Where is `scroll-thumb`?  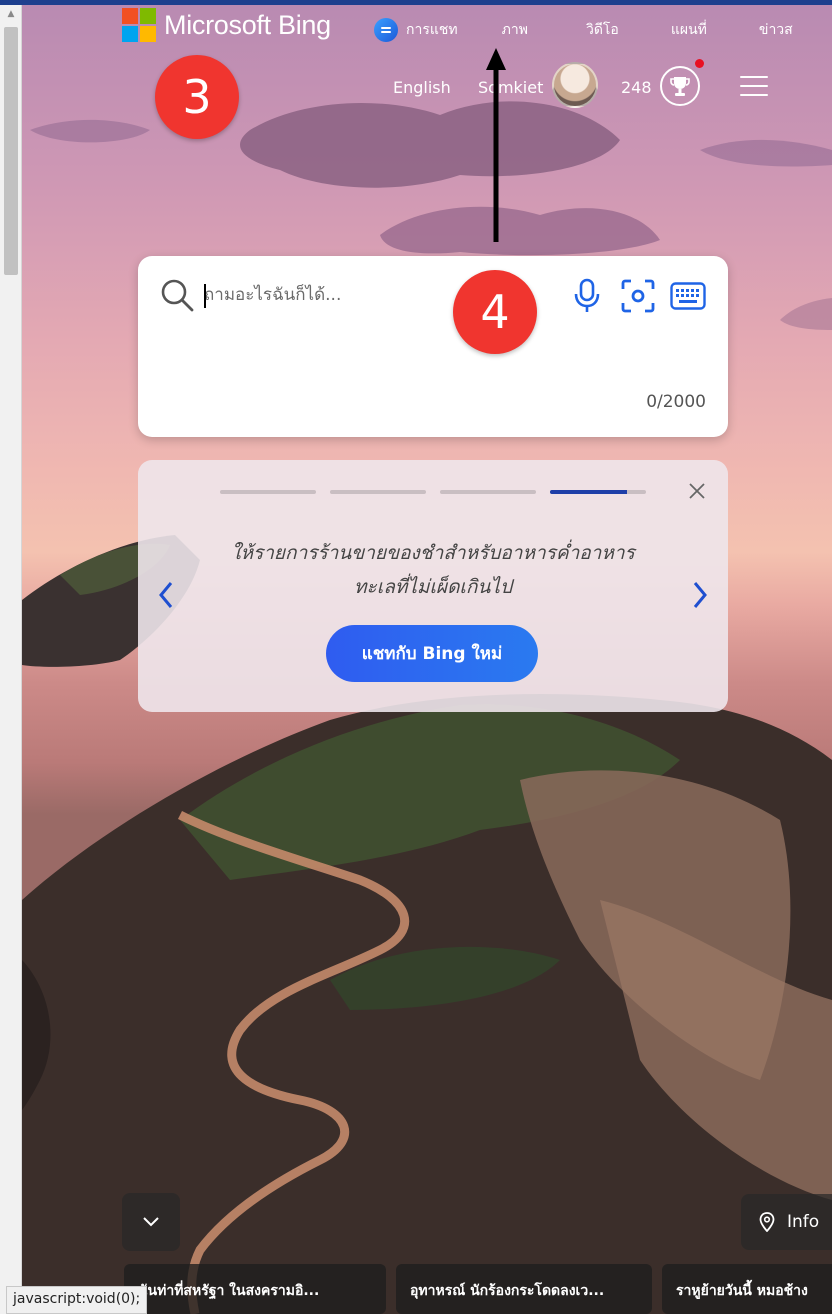
scroll-thumb is located at coordinates (11, 151).